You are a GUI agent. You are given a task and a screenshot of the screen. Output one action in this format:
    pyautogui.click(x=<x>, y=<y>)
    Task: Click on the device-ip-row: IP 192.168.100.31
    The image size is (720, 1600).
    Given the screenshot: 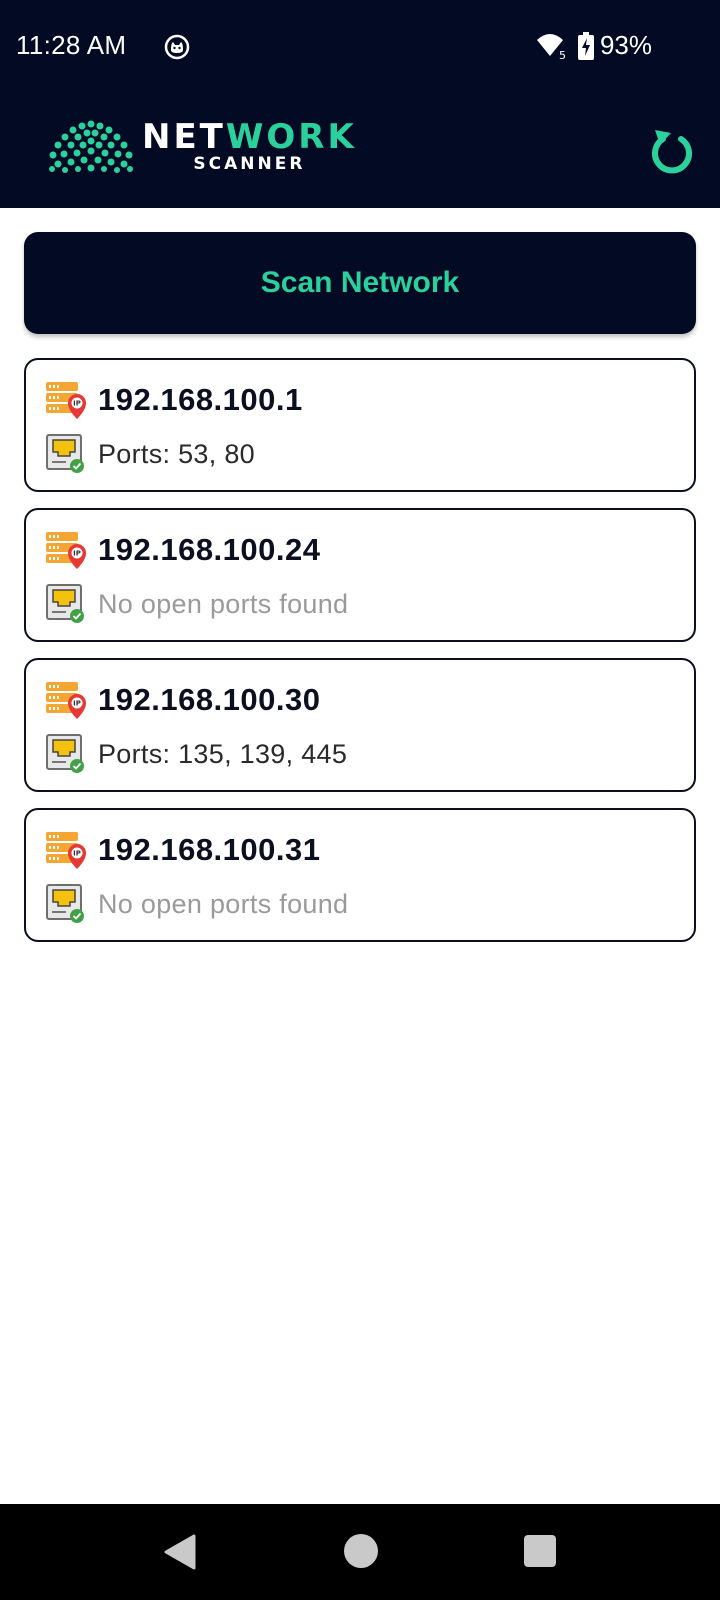 What is the action you would take?
    pyautogui.click(x=183, y=850)
    